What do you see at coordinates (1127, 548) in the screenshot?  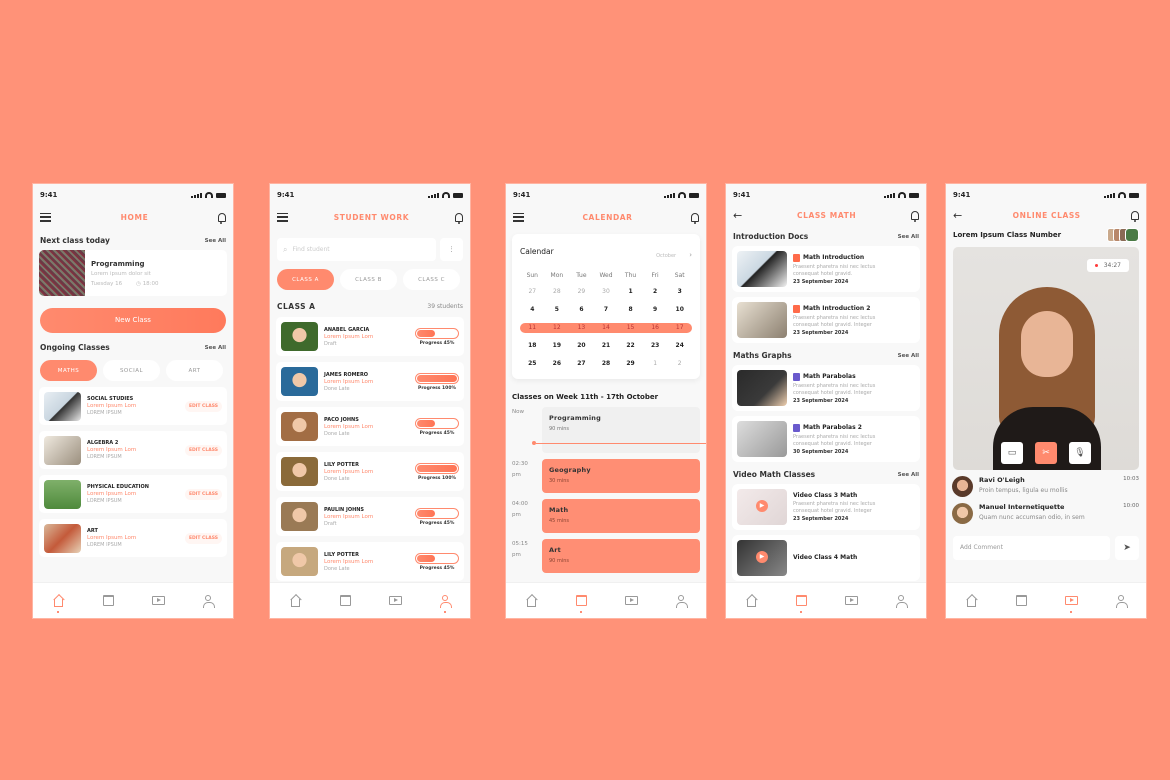 I see `send-button: ➤` at bounding box center [1127, 548].